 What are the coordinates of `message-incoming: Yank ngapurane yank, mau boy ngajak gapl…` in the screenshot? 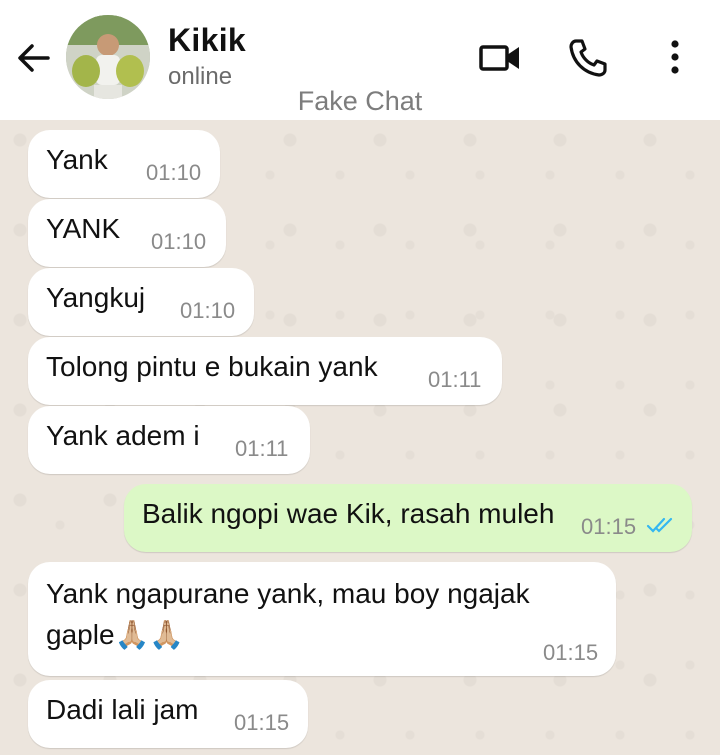 It's located at (322, 619).